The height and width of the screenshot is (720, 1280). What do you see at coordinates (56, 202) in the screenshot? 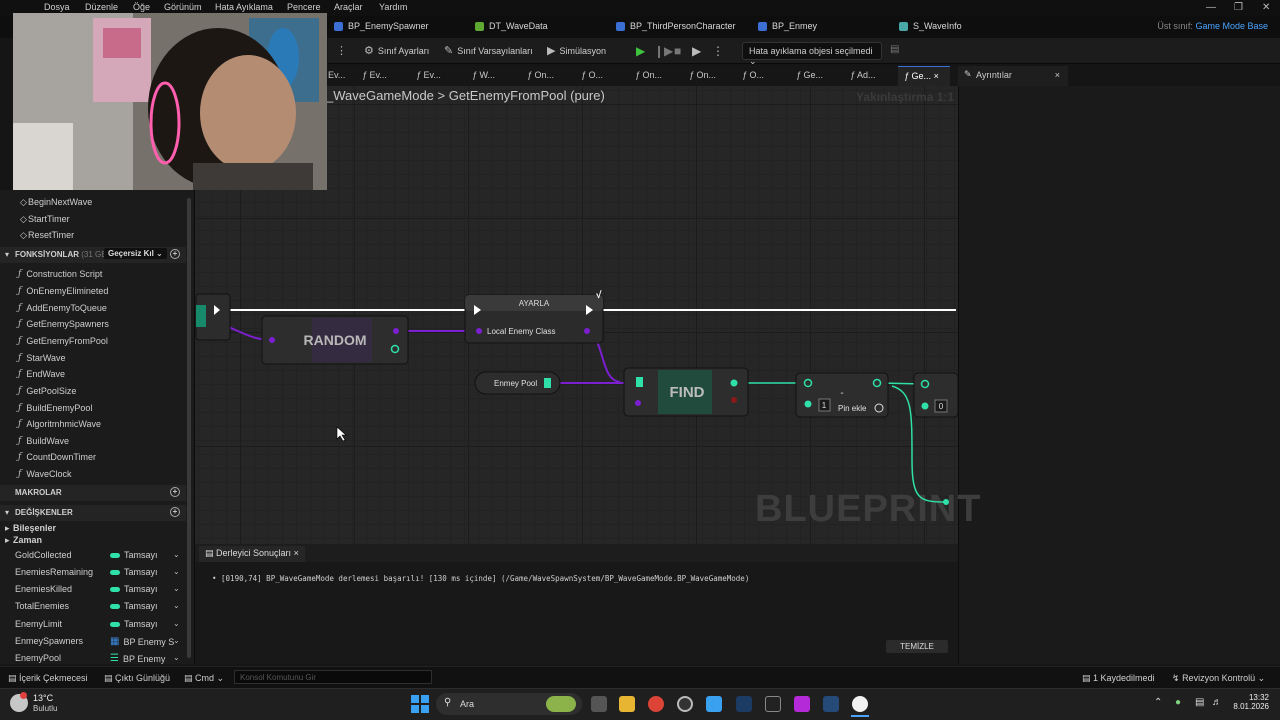
I see `event-item: ◇ BeginNextWave` at bounding box center [56, 202].